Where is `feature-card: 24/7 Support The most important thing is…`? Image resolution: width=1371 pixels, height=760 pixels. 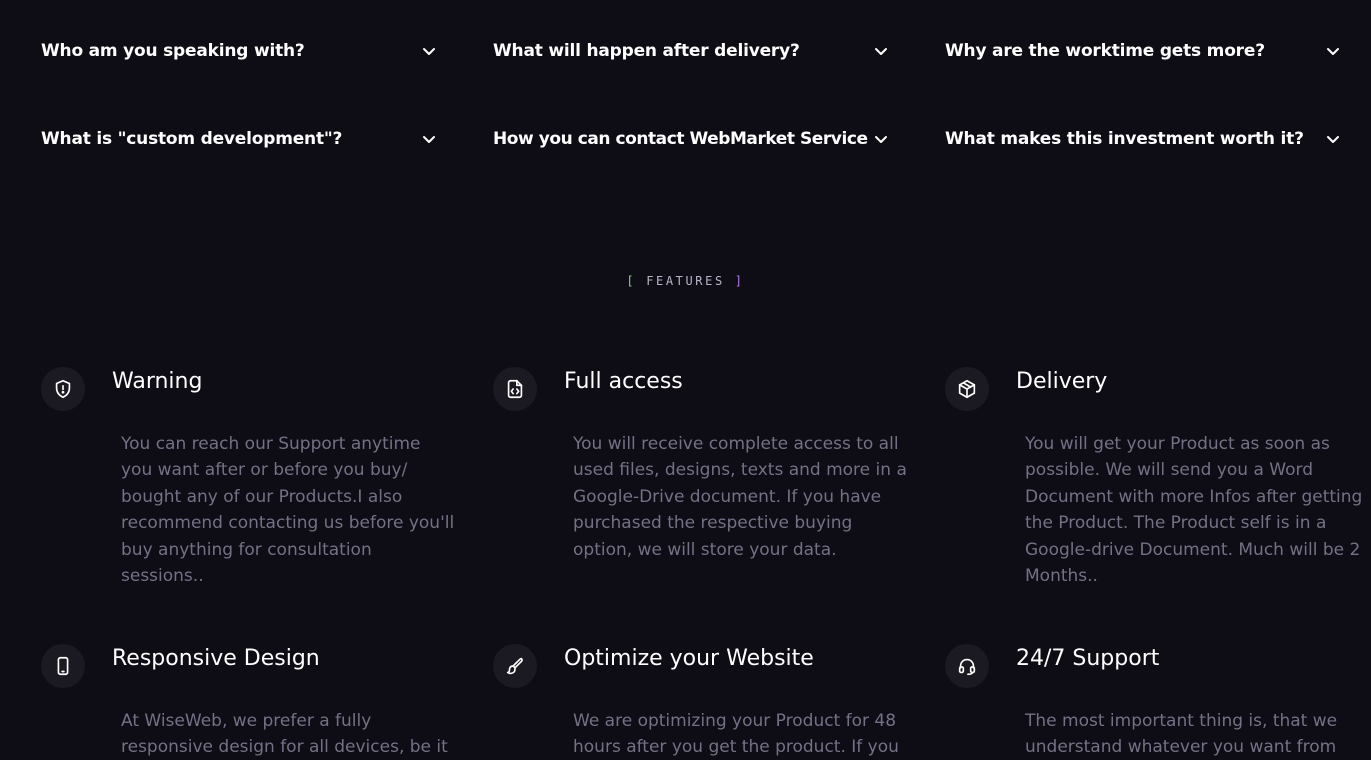
feature-card: 24/7 Support The most important thing is… is located at coordinates (1155, 702).